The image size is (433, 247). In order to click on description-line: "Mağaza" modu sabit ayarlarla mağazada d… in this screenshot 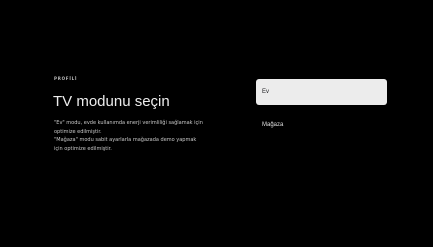, I will do `click(125, 140)`.